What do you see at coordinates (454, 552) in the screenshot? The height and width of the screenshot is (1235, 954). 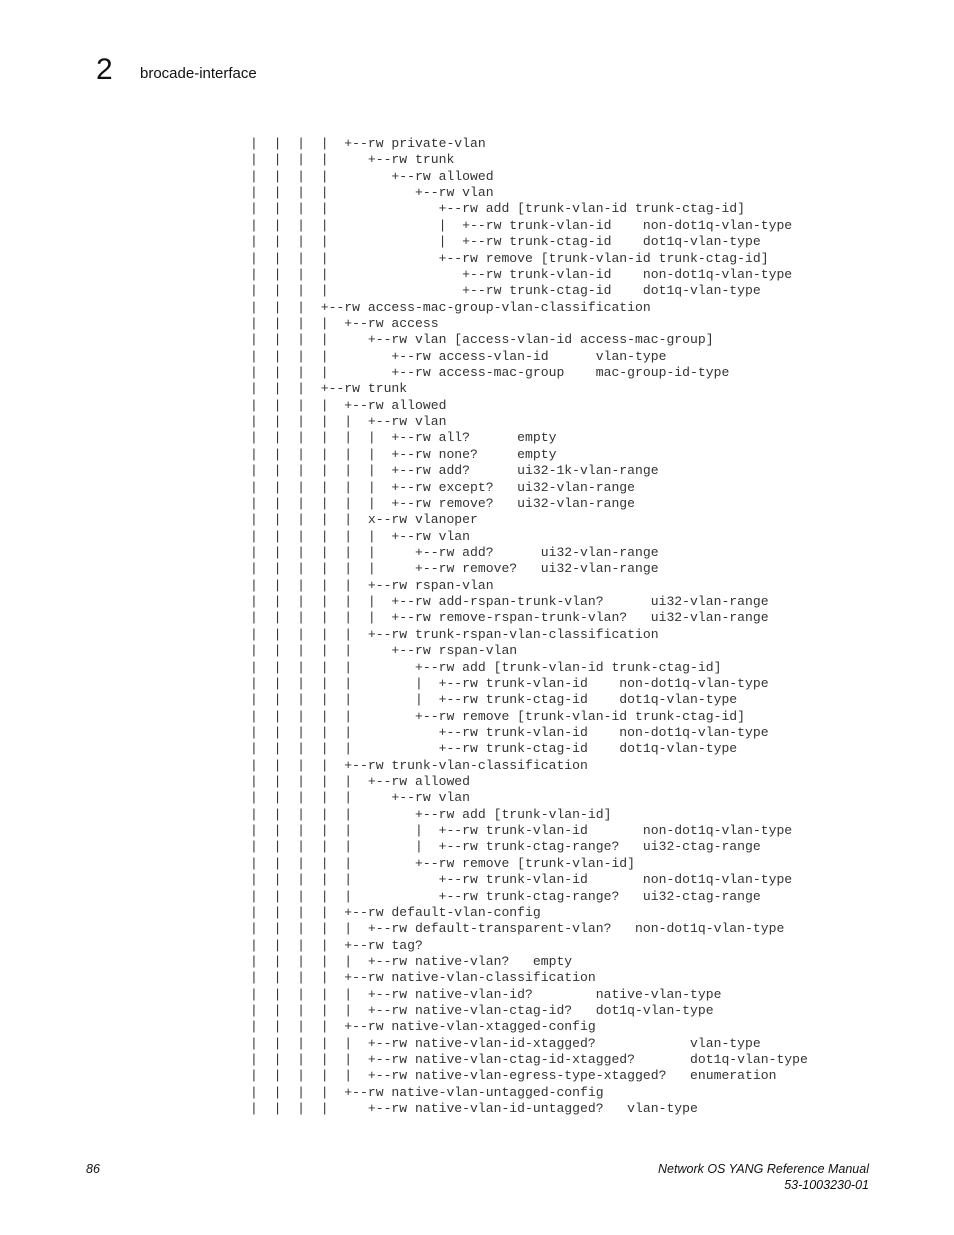 I see `code-line: | | | | | | +--rw add? ui32-vlan-range` at bounding box center [454, 552].